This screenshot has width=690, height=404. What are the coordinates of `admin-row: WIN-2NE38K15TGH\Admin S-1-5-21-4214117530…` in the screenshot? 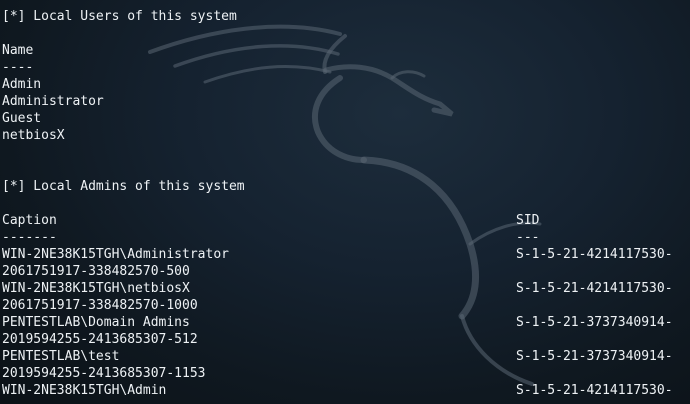 It's located at (346, 390).